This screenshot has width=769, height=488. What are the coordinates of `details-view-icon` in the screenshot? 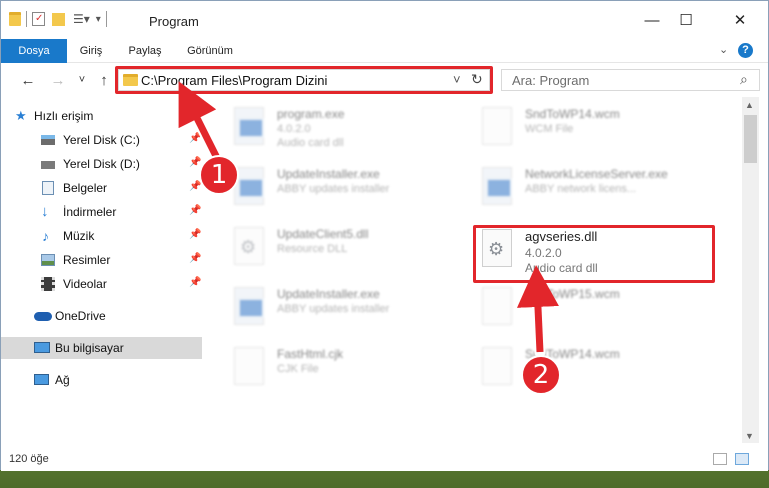 It's located at (720, 459).